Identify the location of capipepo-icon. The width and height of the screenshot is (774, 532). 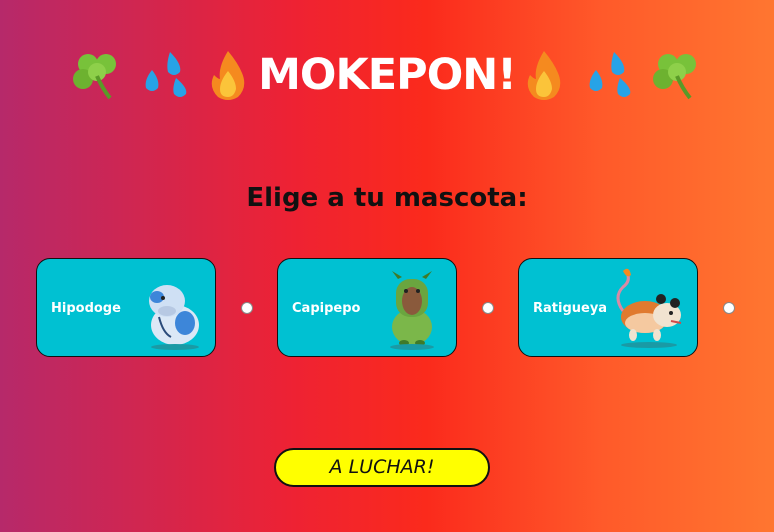
(412, 311).